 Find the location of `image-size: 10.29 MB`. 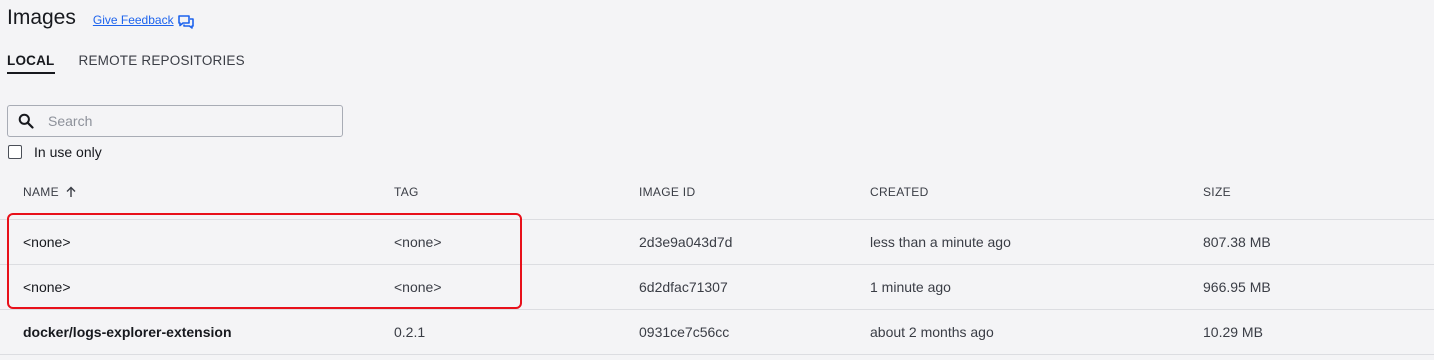

image-size: 10.29 MB is located at coordinates (1233, 332).